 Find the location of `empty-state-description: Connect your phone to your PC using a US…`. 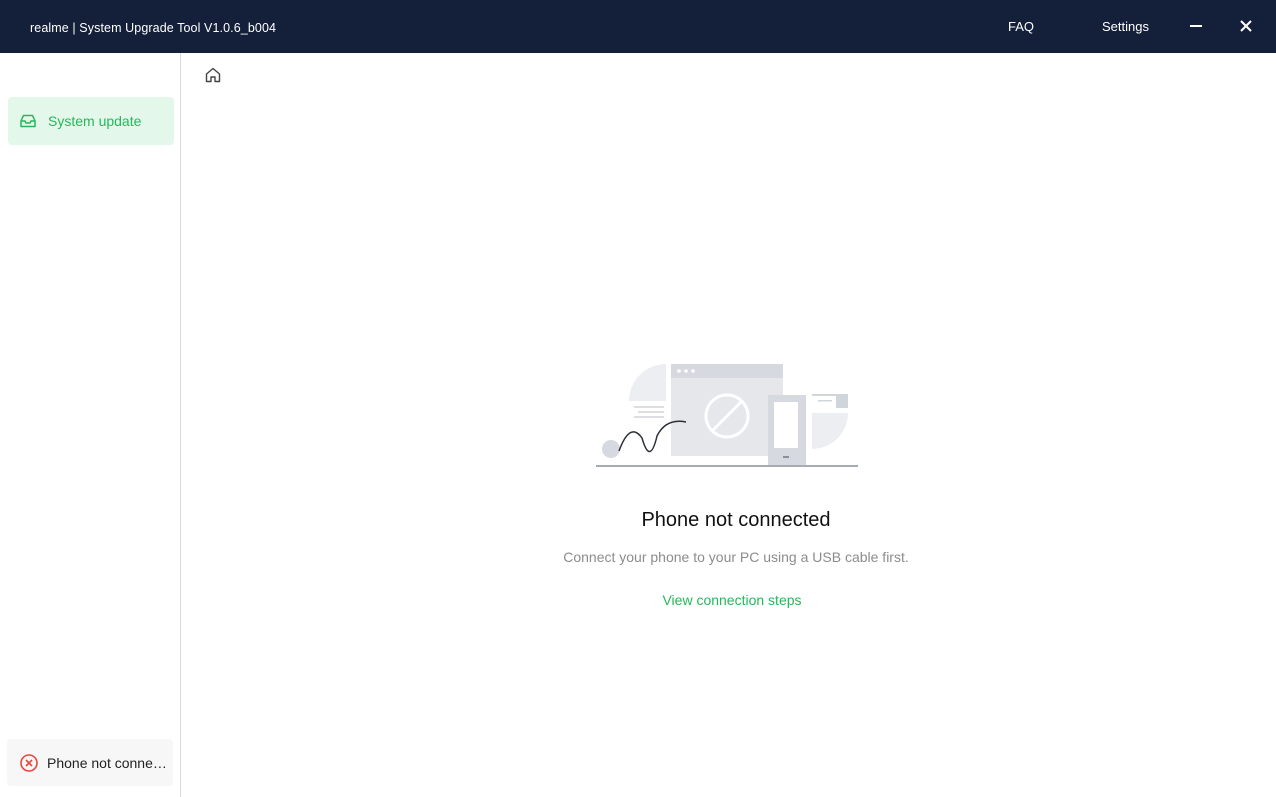

empty-state-description: Connect your phone to your PC using a US… is located at coordinates (736, 557).